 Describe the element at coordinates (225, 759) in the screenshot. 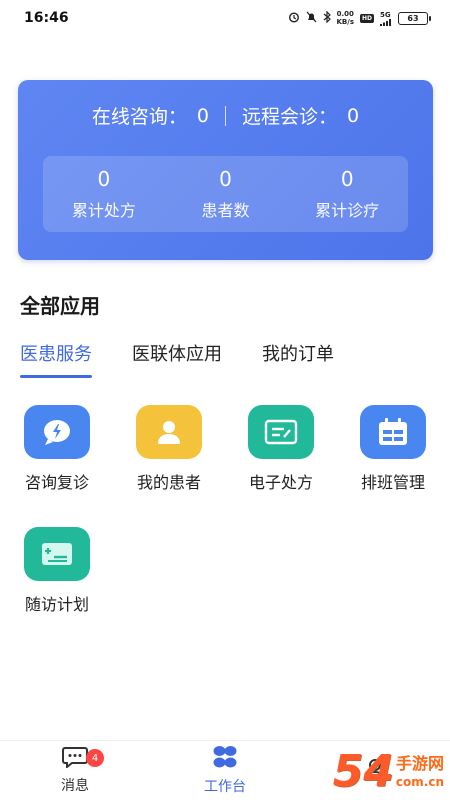

I see `workbench-icon` at that location.